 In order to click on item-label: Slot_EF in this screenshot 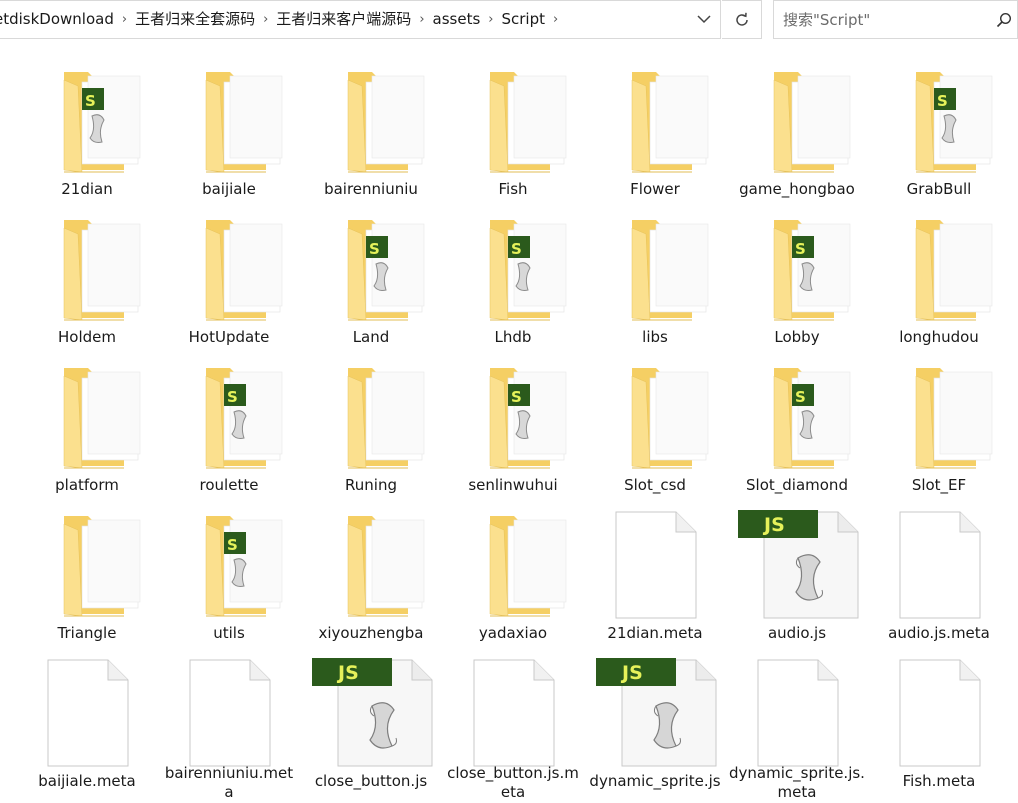, I will do `click(939, 485)`.